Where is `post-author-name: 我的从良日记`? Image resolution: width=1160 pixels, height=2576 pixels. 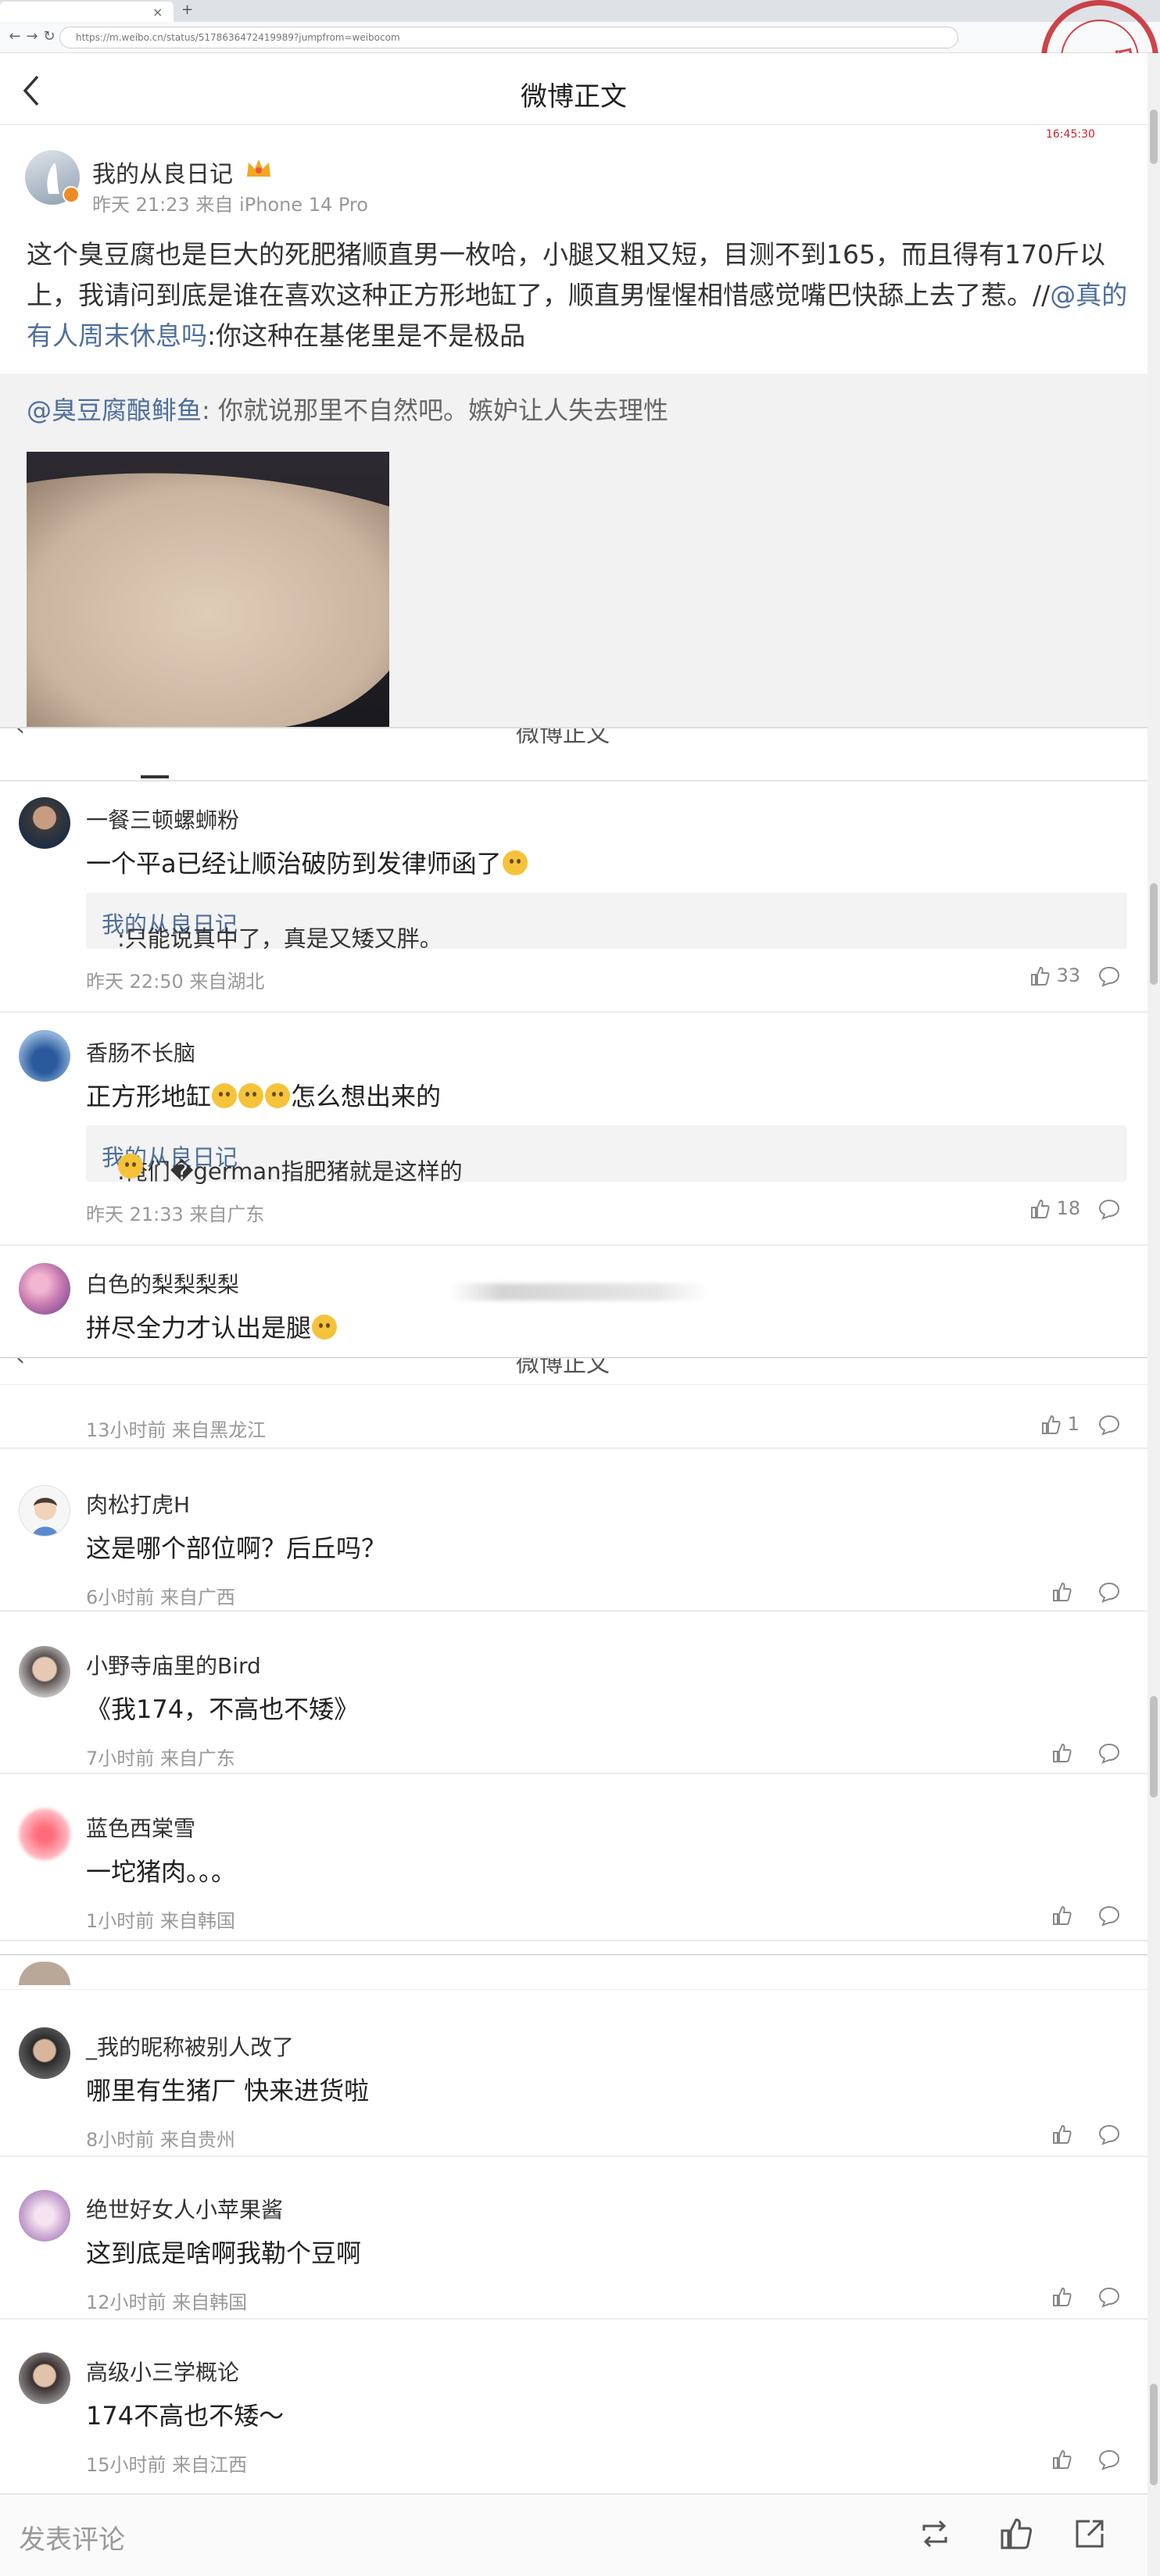
post-author-name: 我的从良日记 is located at coordinates (162, 172).